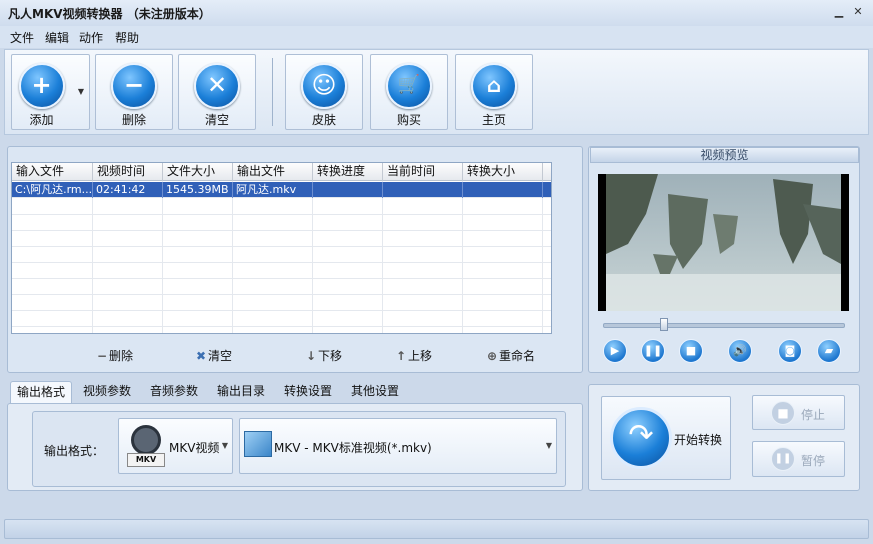  I want to click on delete-button: − 删除, so click(134, 92).